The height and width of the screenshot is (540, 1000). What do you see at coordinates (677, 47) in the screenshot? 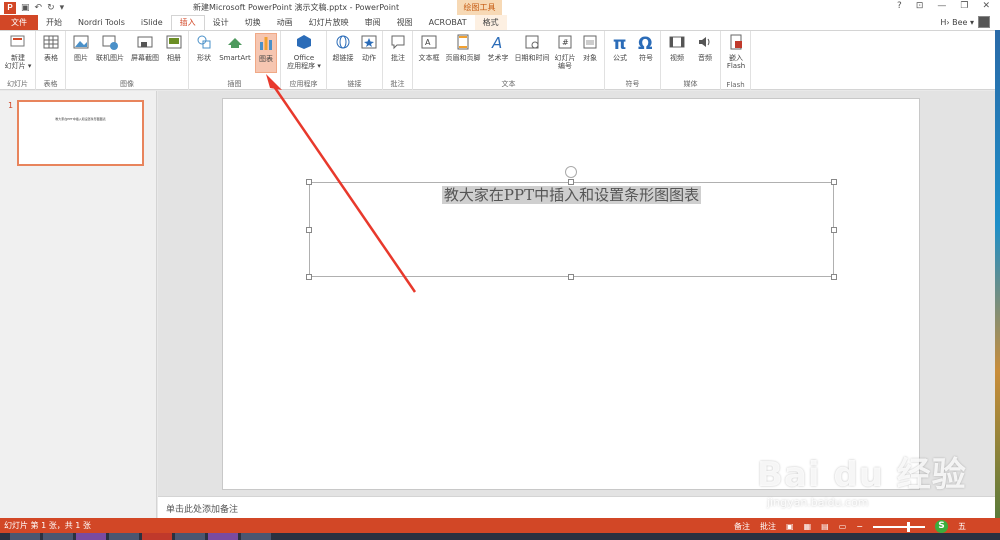
I see `video-button: 视频` at bounding box center [677, 47].